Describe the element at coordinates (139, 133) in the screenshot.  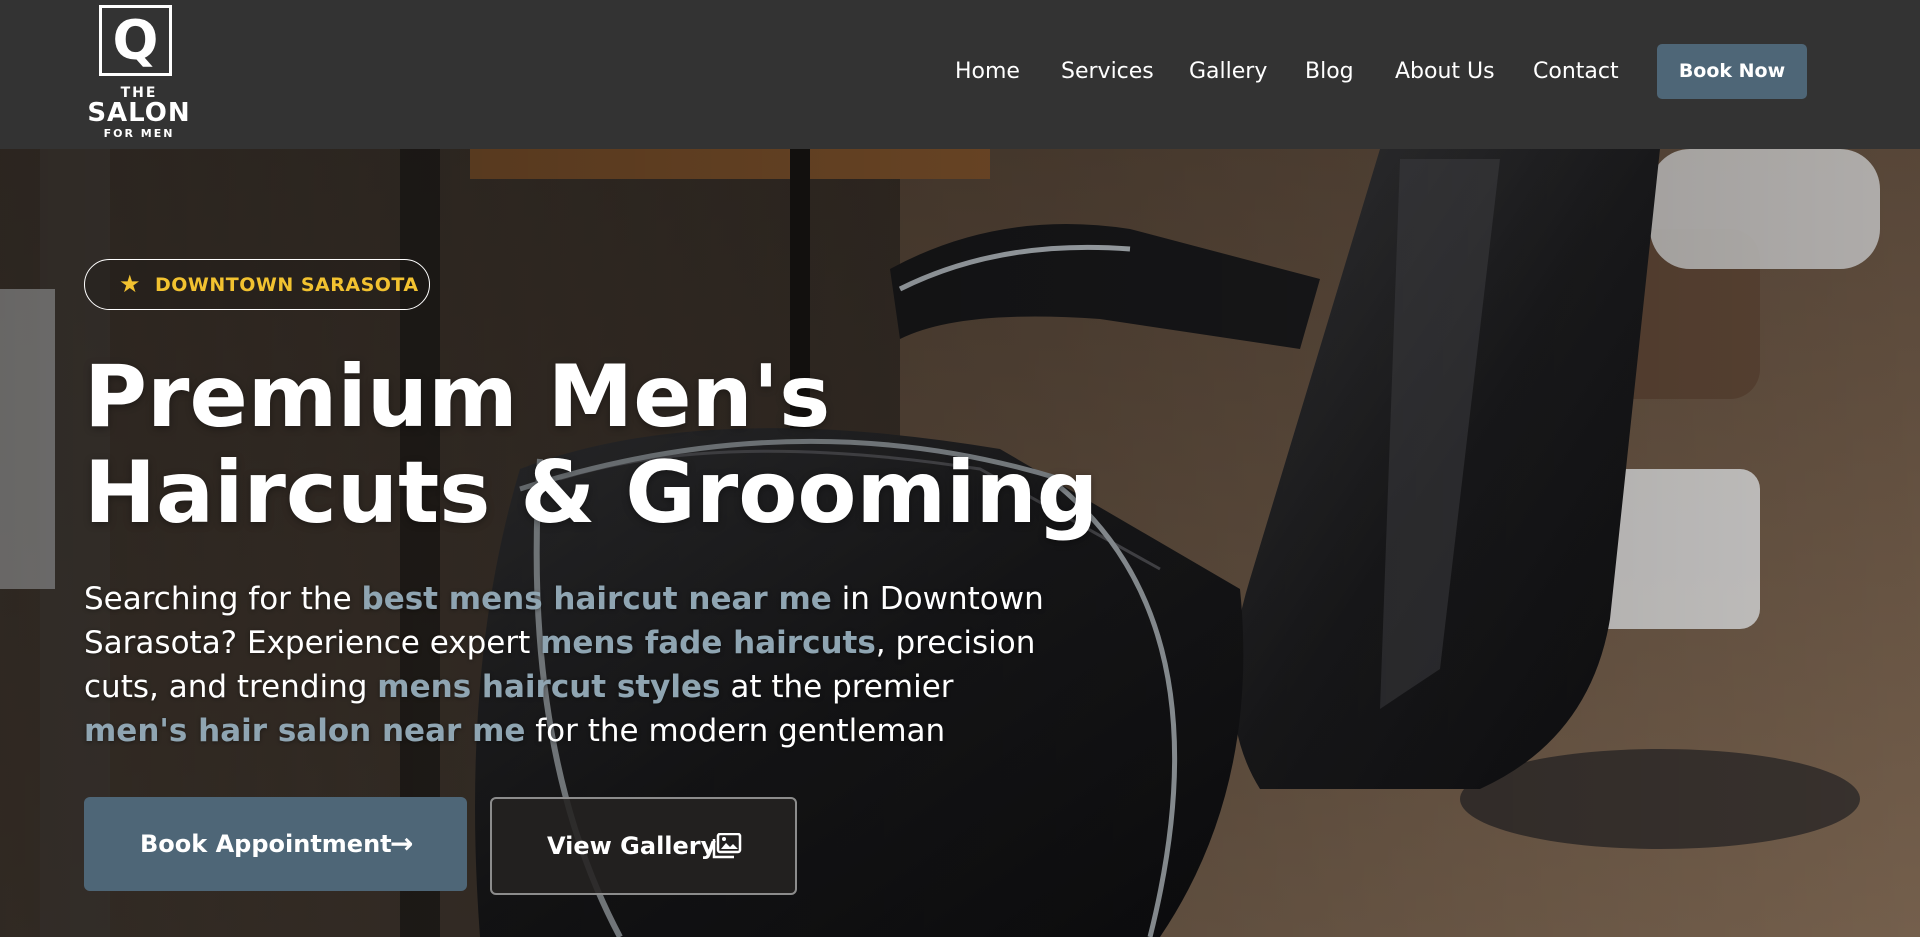
I see `logo-for-men: FOR MEN` at that location.